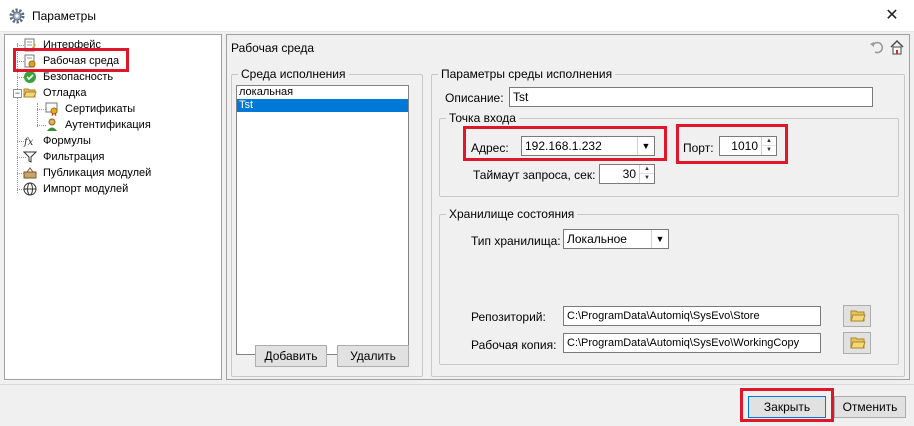 This screenshot has height=426, width=914. I want to click on storage-legend: Хранилище состояния, so click(512, 214).